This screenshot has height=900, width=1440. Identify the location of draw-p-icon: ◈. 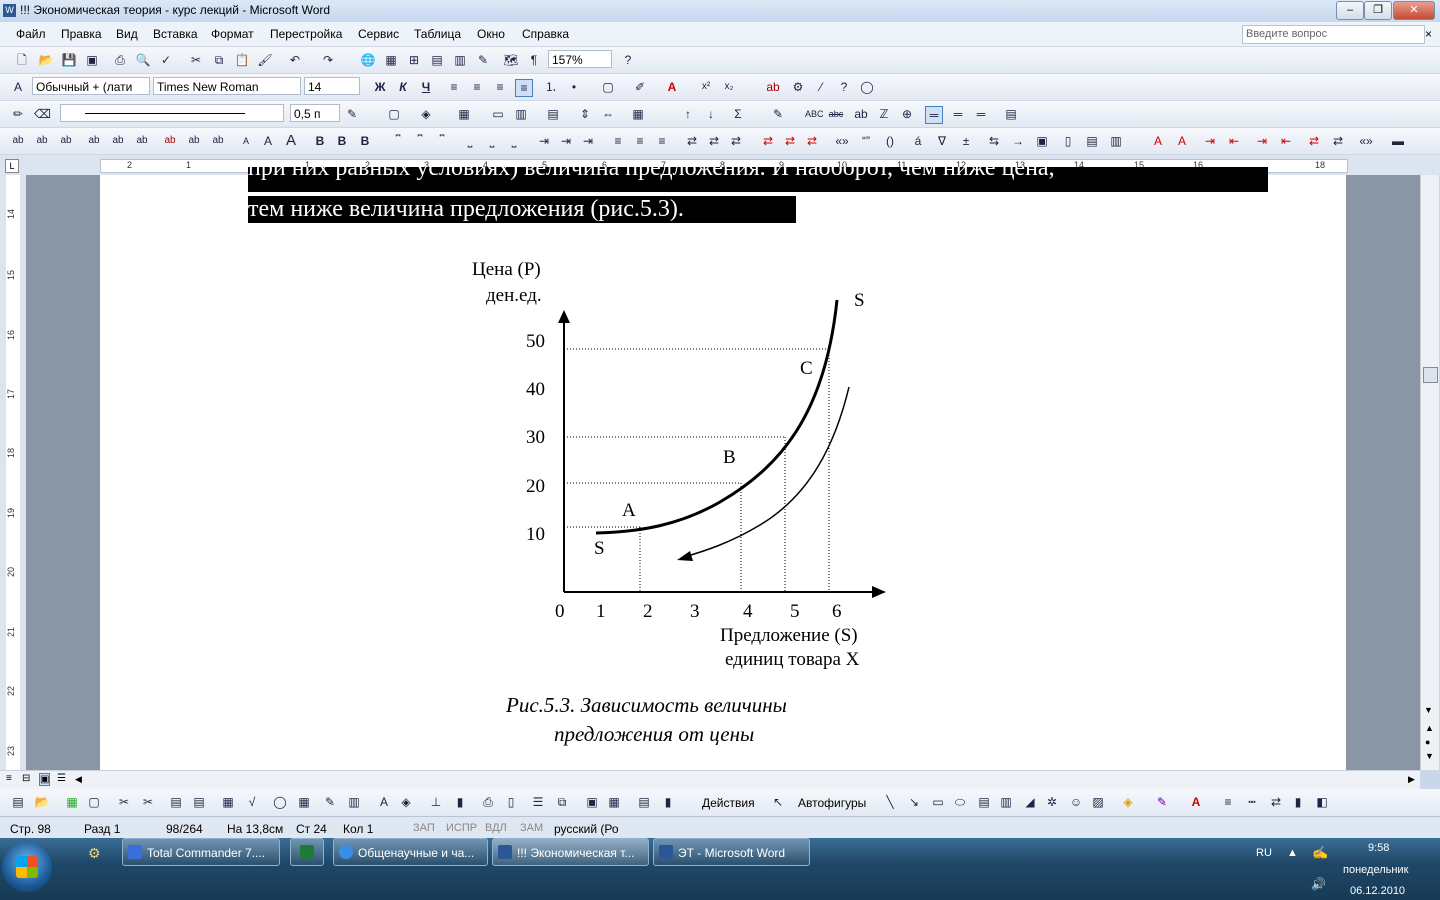
(406, 802).